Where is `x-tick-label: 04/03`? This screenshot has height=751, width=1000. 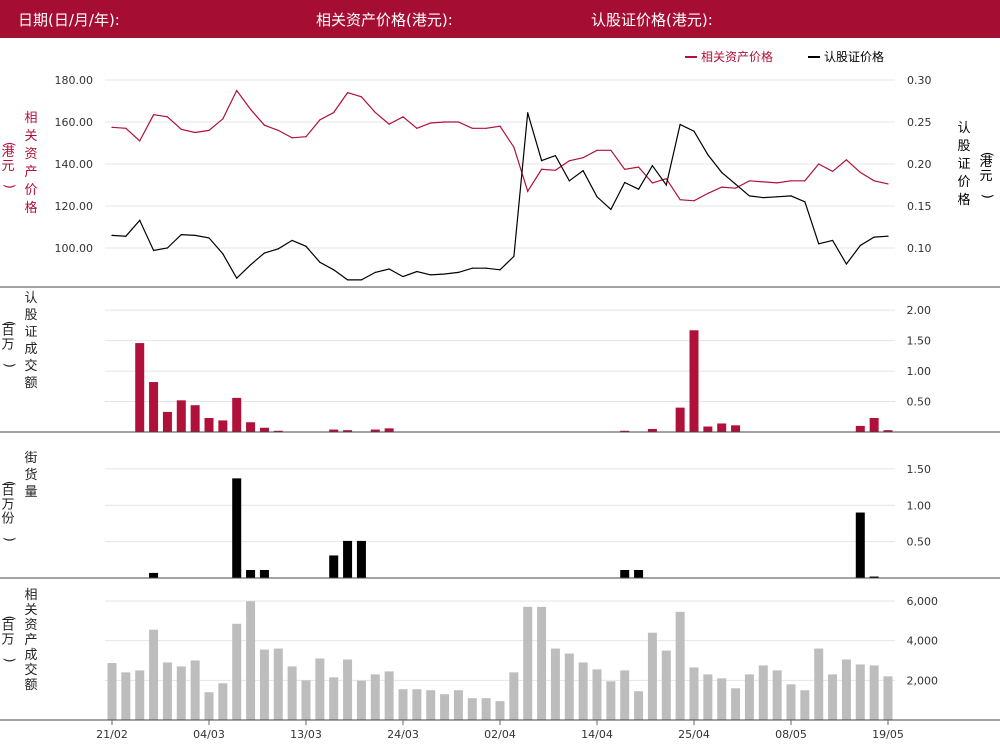
x-tick-label: 04/03 is located at coordinates (209, 734).